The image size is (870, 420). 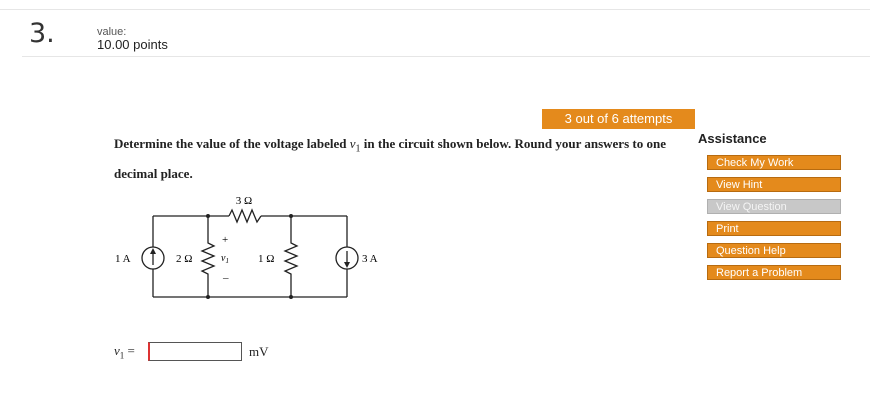 What do you see at coordinates (225, 240) in the screenshot?
I see `label-plus: +` at bounding box center [225, 240].